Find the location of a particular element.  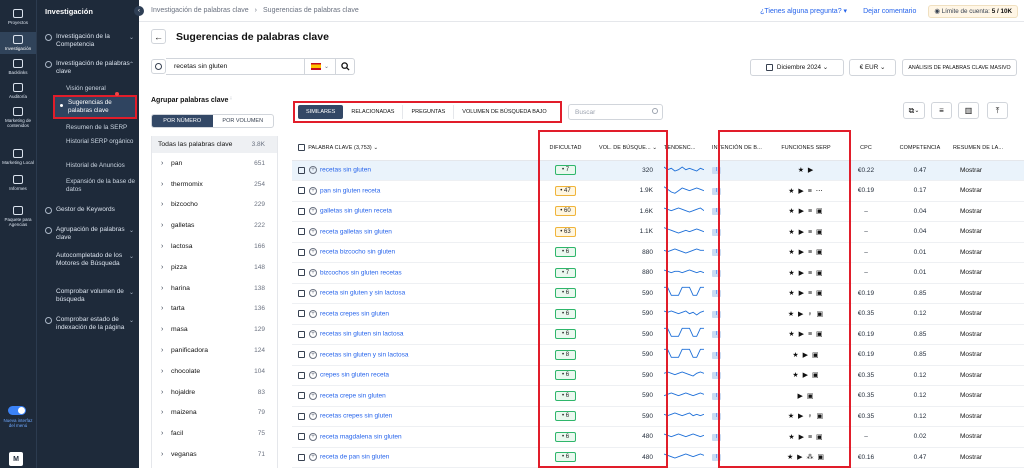

rail-item-link: Backlinks is located at coordinates (18, 67).